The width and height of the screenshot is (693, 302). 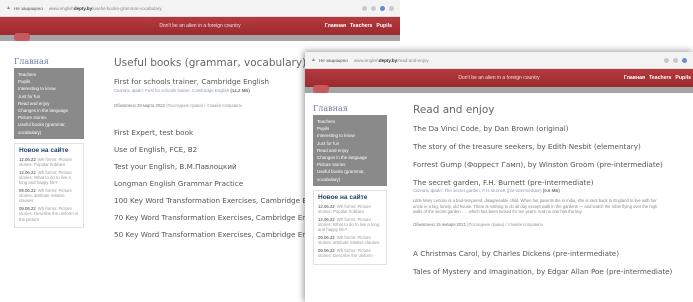 What do you see at coordinates (454, 110) in the screenshot?
I see `page-title: Read and enjoy` at bounding box center [454, 110].